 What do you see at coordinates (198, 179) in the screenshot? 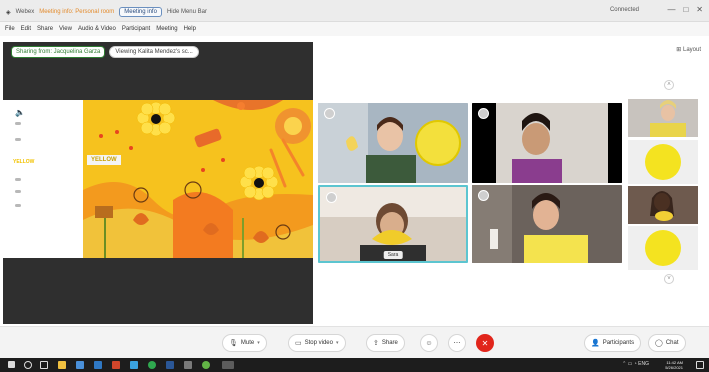
I see `yellow-artwork-image` at bounding box center [198, 179].